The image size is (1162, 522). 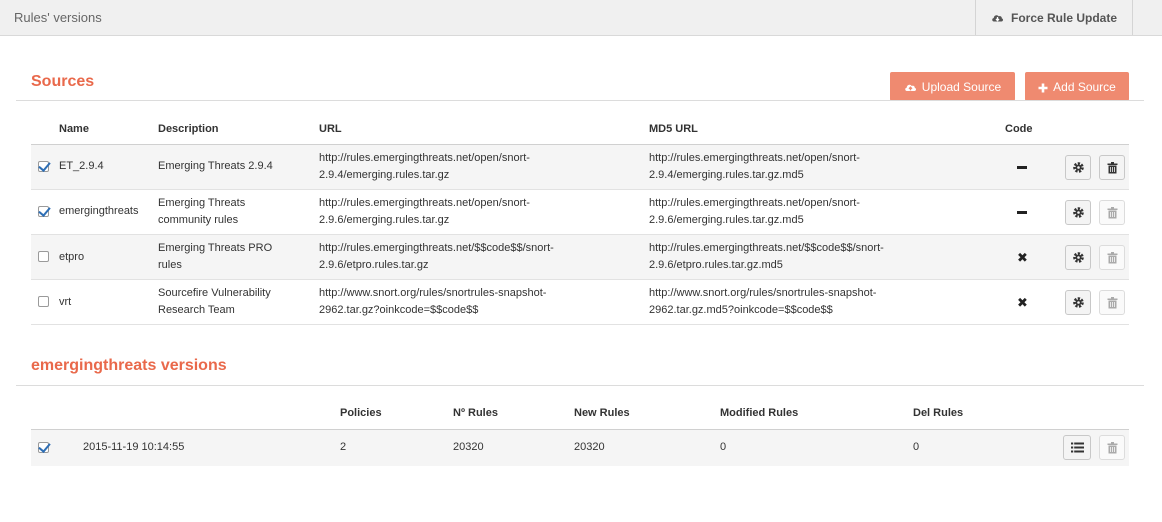 What do you see at coordinates (215, 166) in the screenshot?
I see `source-description: Emerging Threats 2.9.4` at bounding box center [215, 166].